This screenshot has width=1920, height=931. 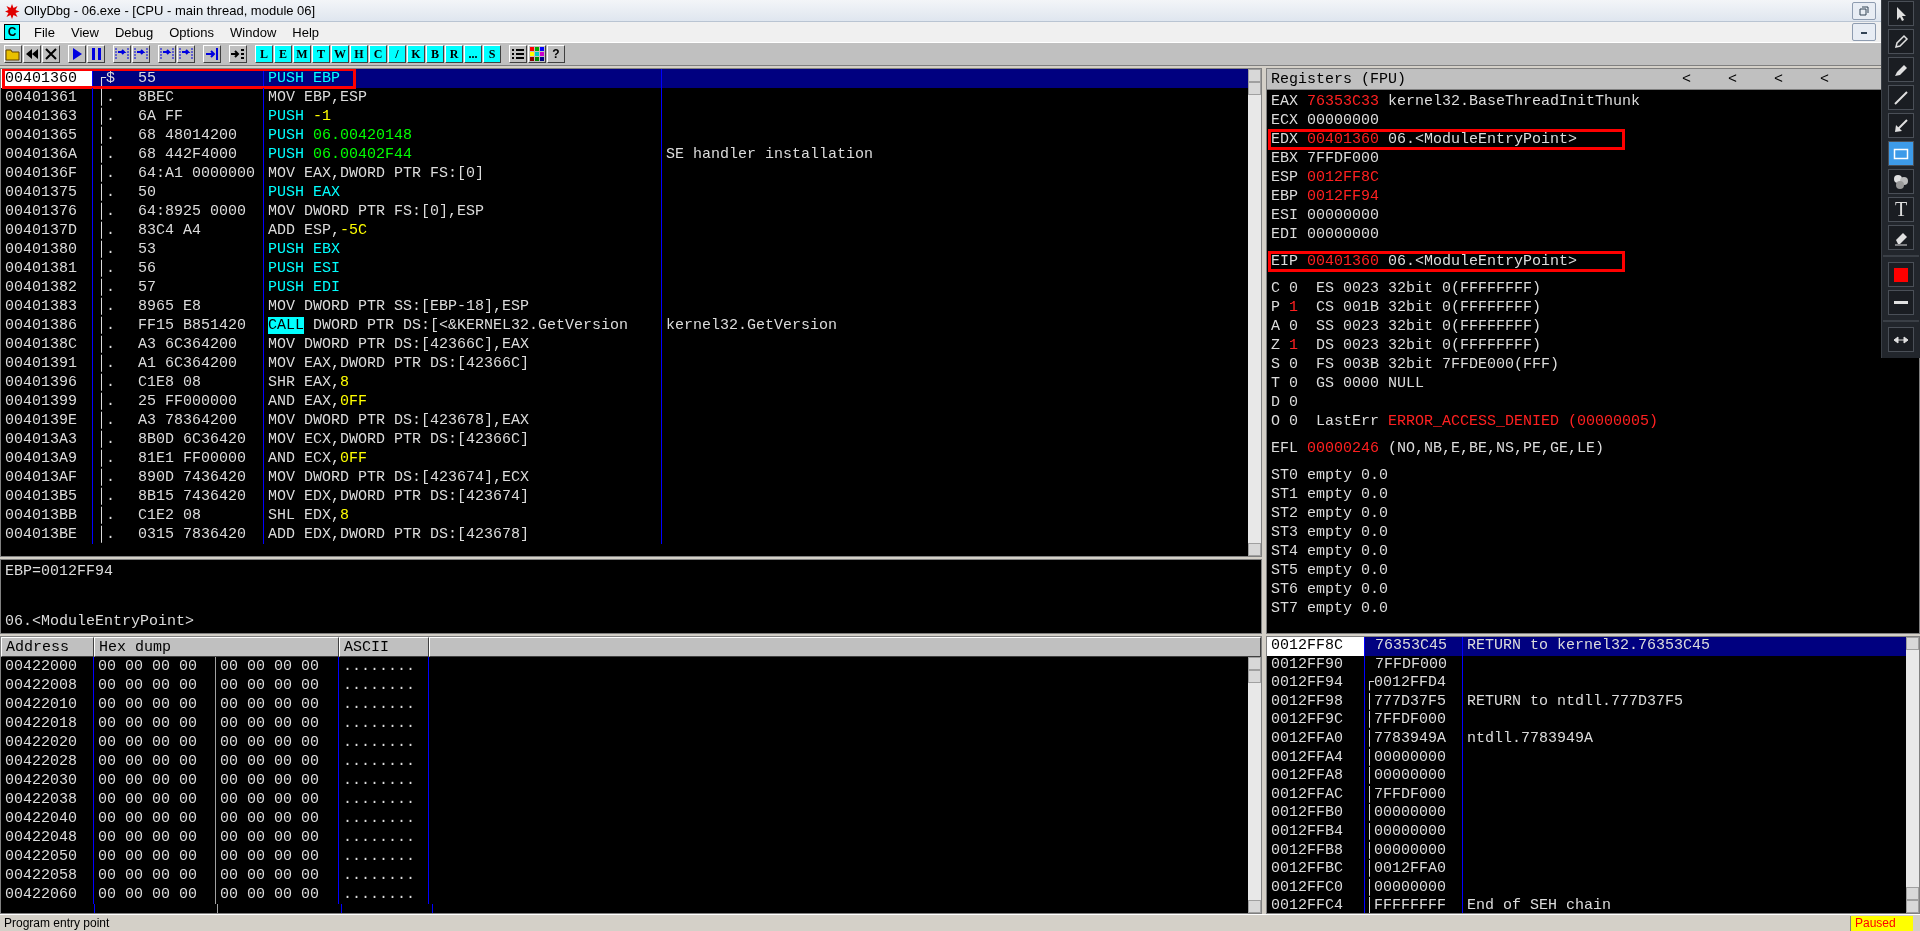 I want to click on code-row: 00401381 │. 56 PUSH ESI, so click(x=624, y=268).